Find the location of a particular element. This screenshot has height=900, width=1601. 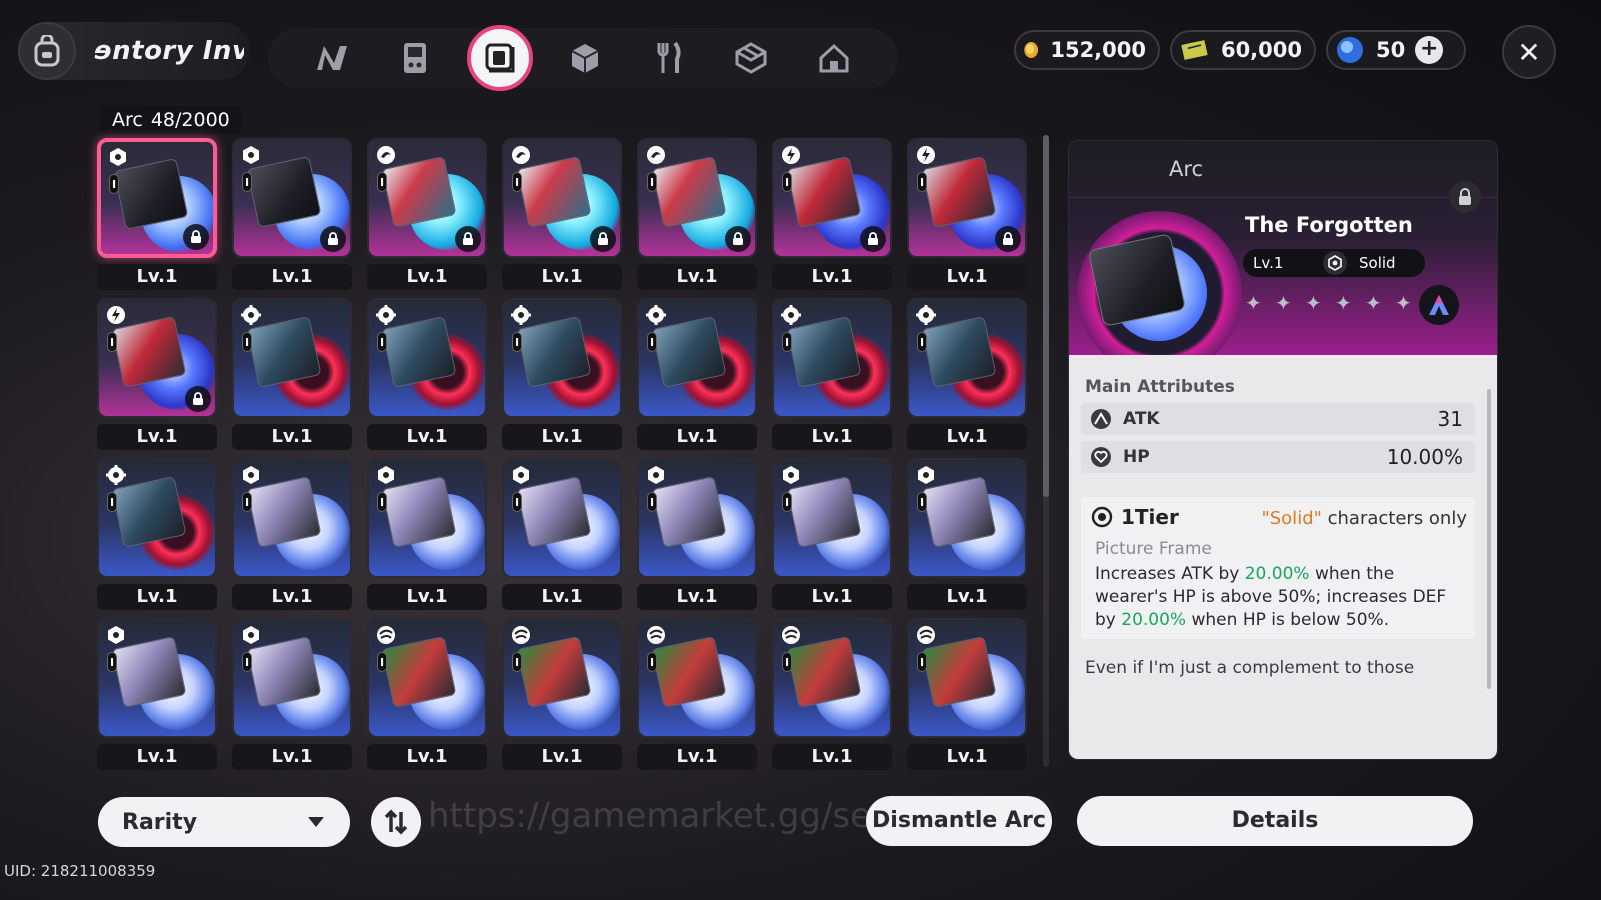

details-button: Details is located at coordinates (1275, 821).